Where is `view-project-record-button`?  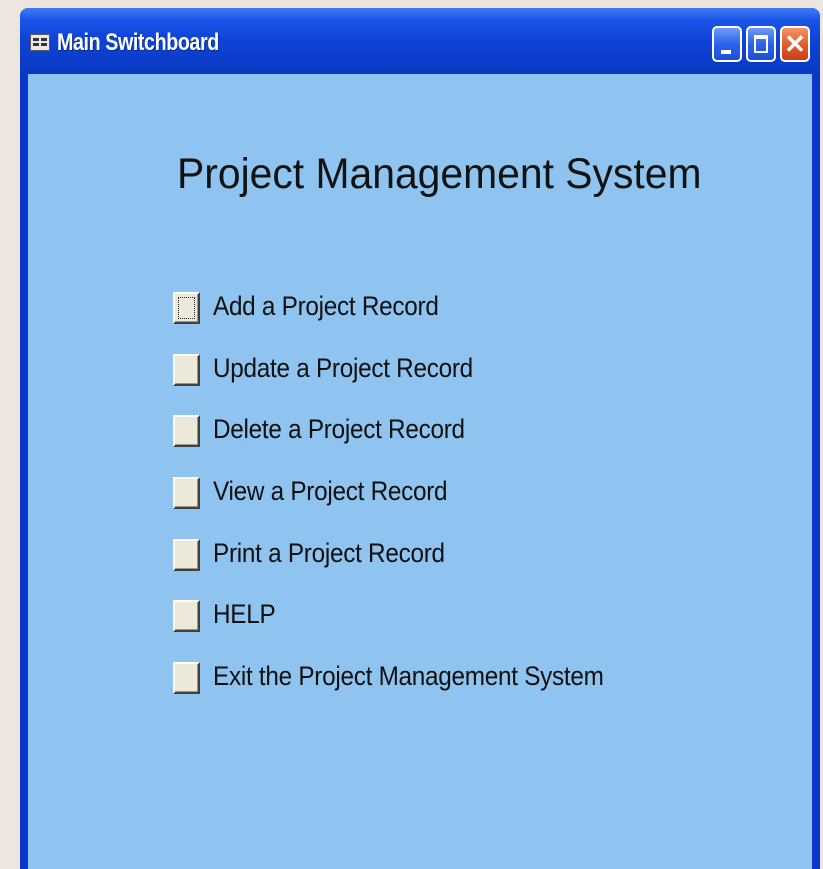
view-project-record-button is located at coordinates (186, 493).